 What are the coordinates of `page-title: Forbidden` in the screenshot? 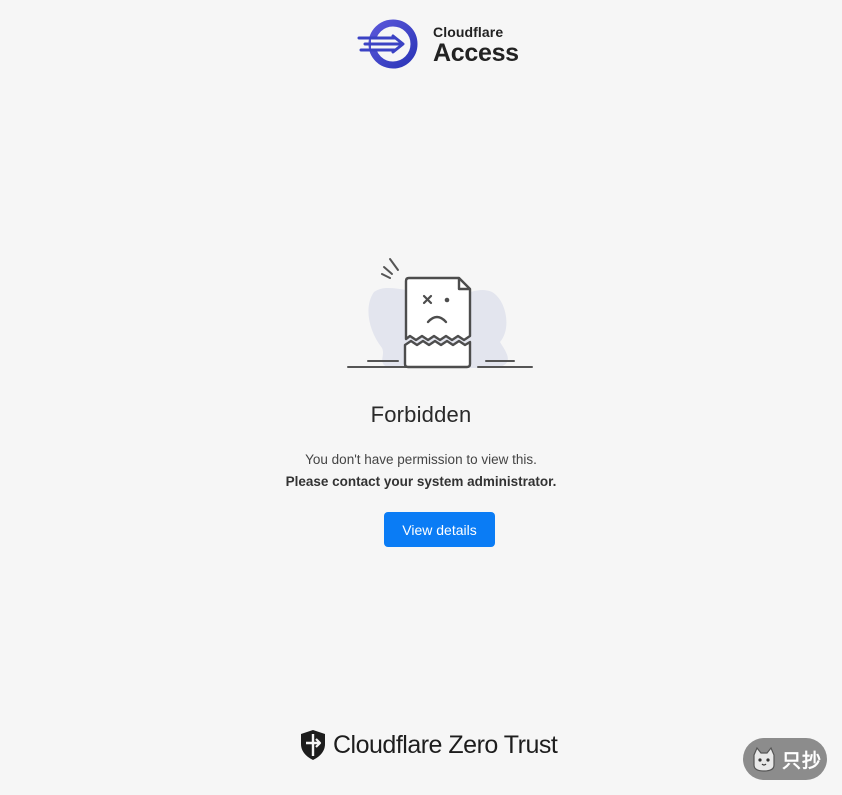 It's located at (421, 414).